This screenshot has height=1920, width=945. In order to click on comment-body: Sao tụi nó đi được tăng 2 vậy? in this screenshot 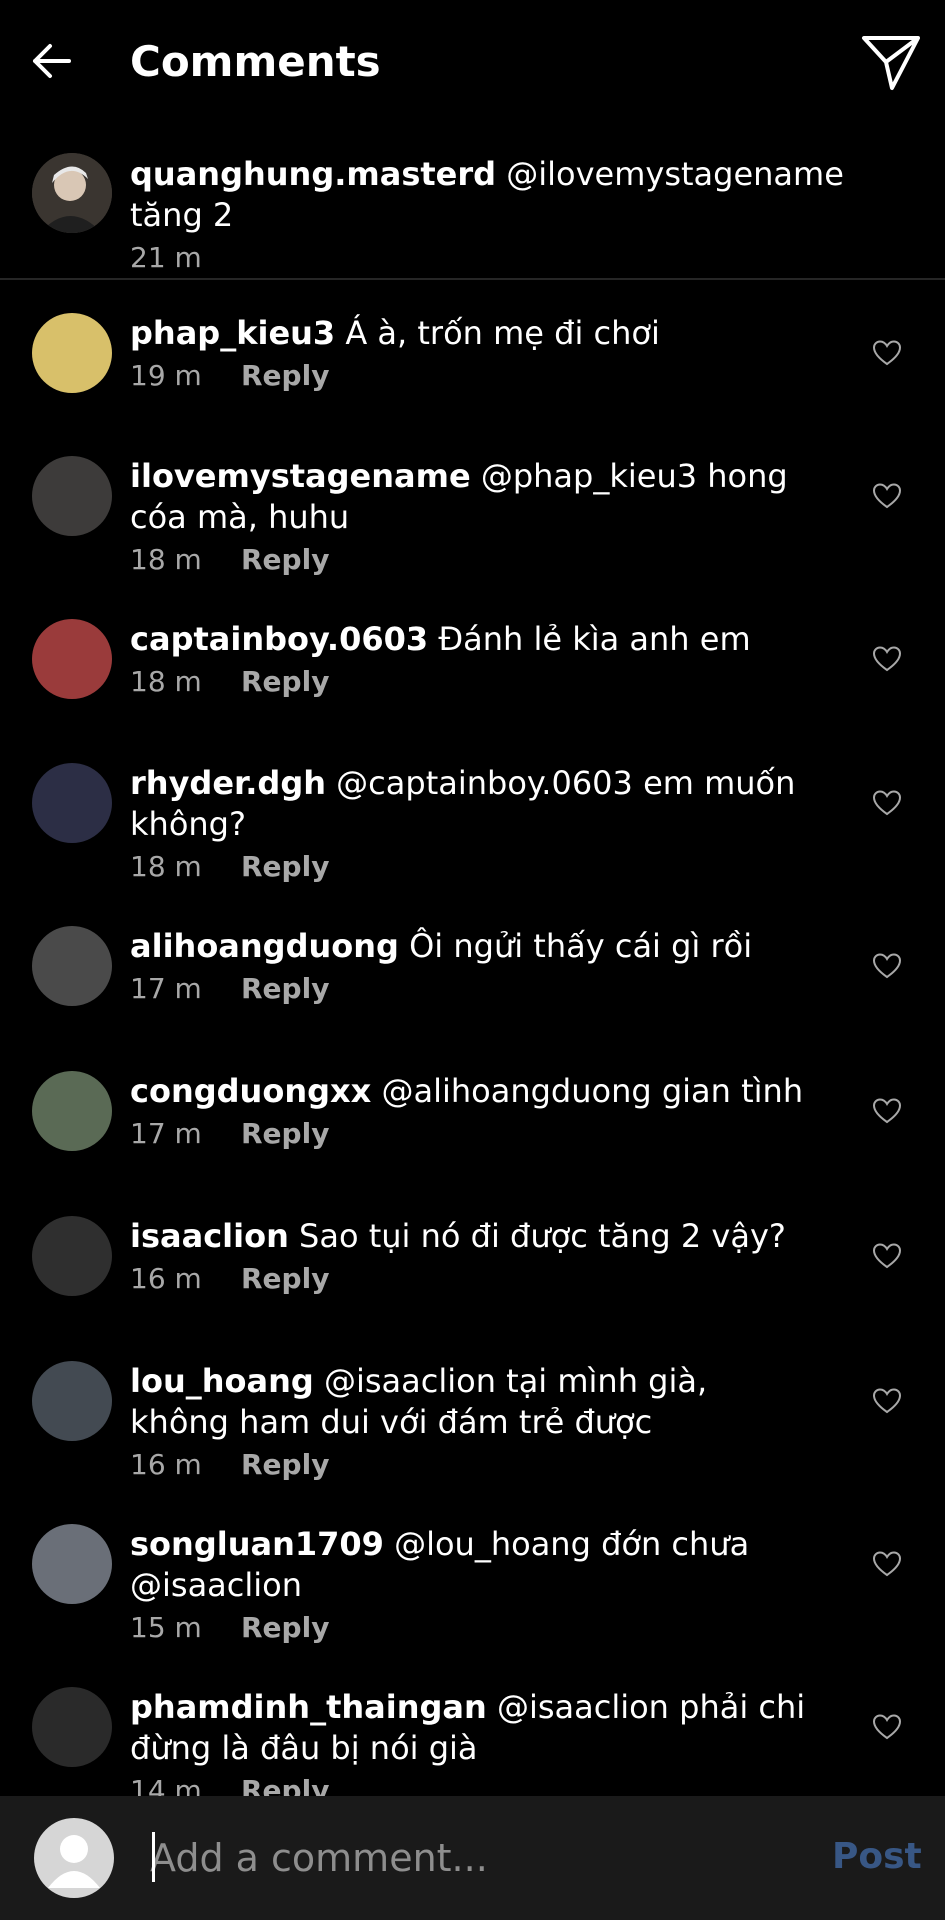, I will do `click(542, 1236)`.